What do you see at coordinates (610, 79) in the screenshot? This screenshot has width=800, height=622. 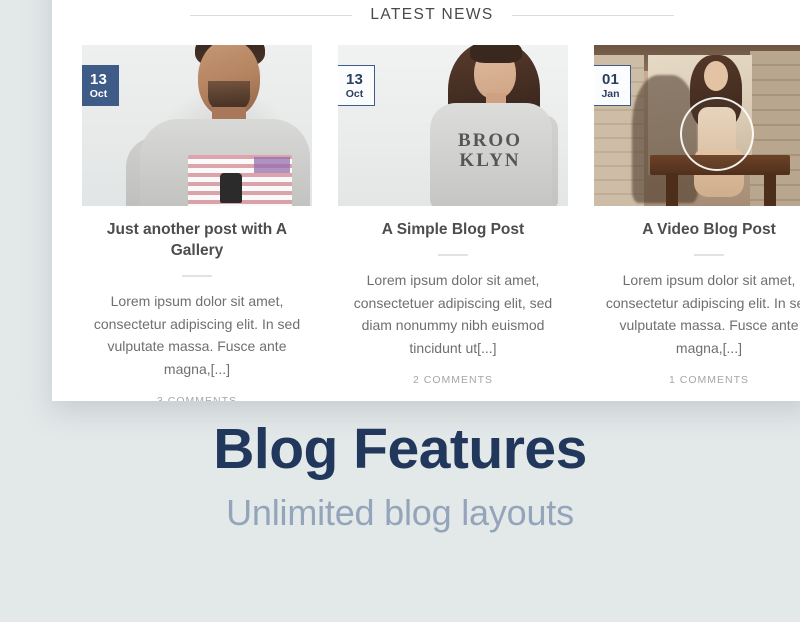 I see `post-date-day: 01` at bounding box center [610, 79].